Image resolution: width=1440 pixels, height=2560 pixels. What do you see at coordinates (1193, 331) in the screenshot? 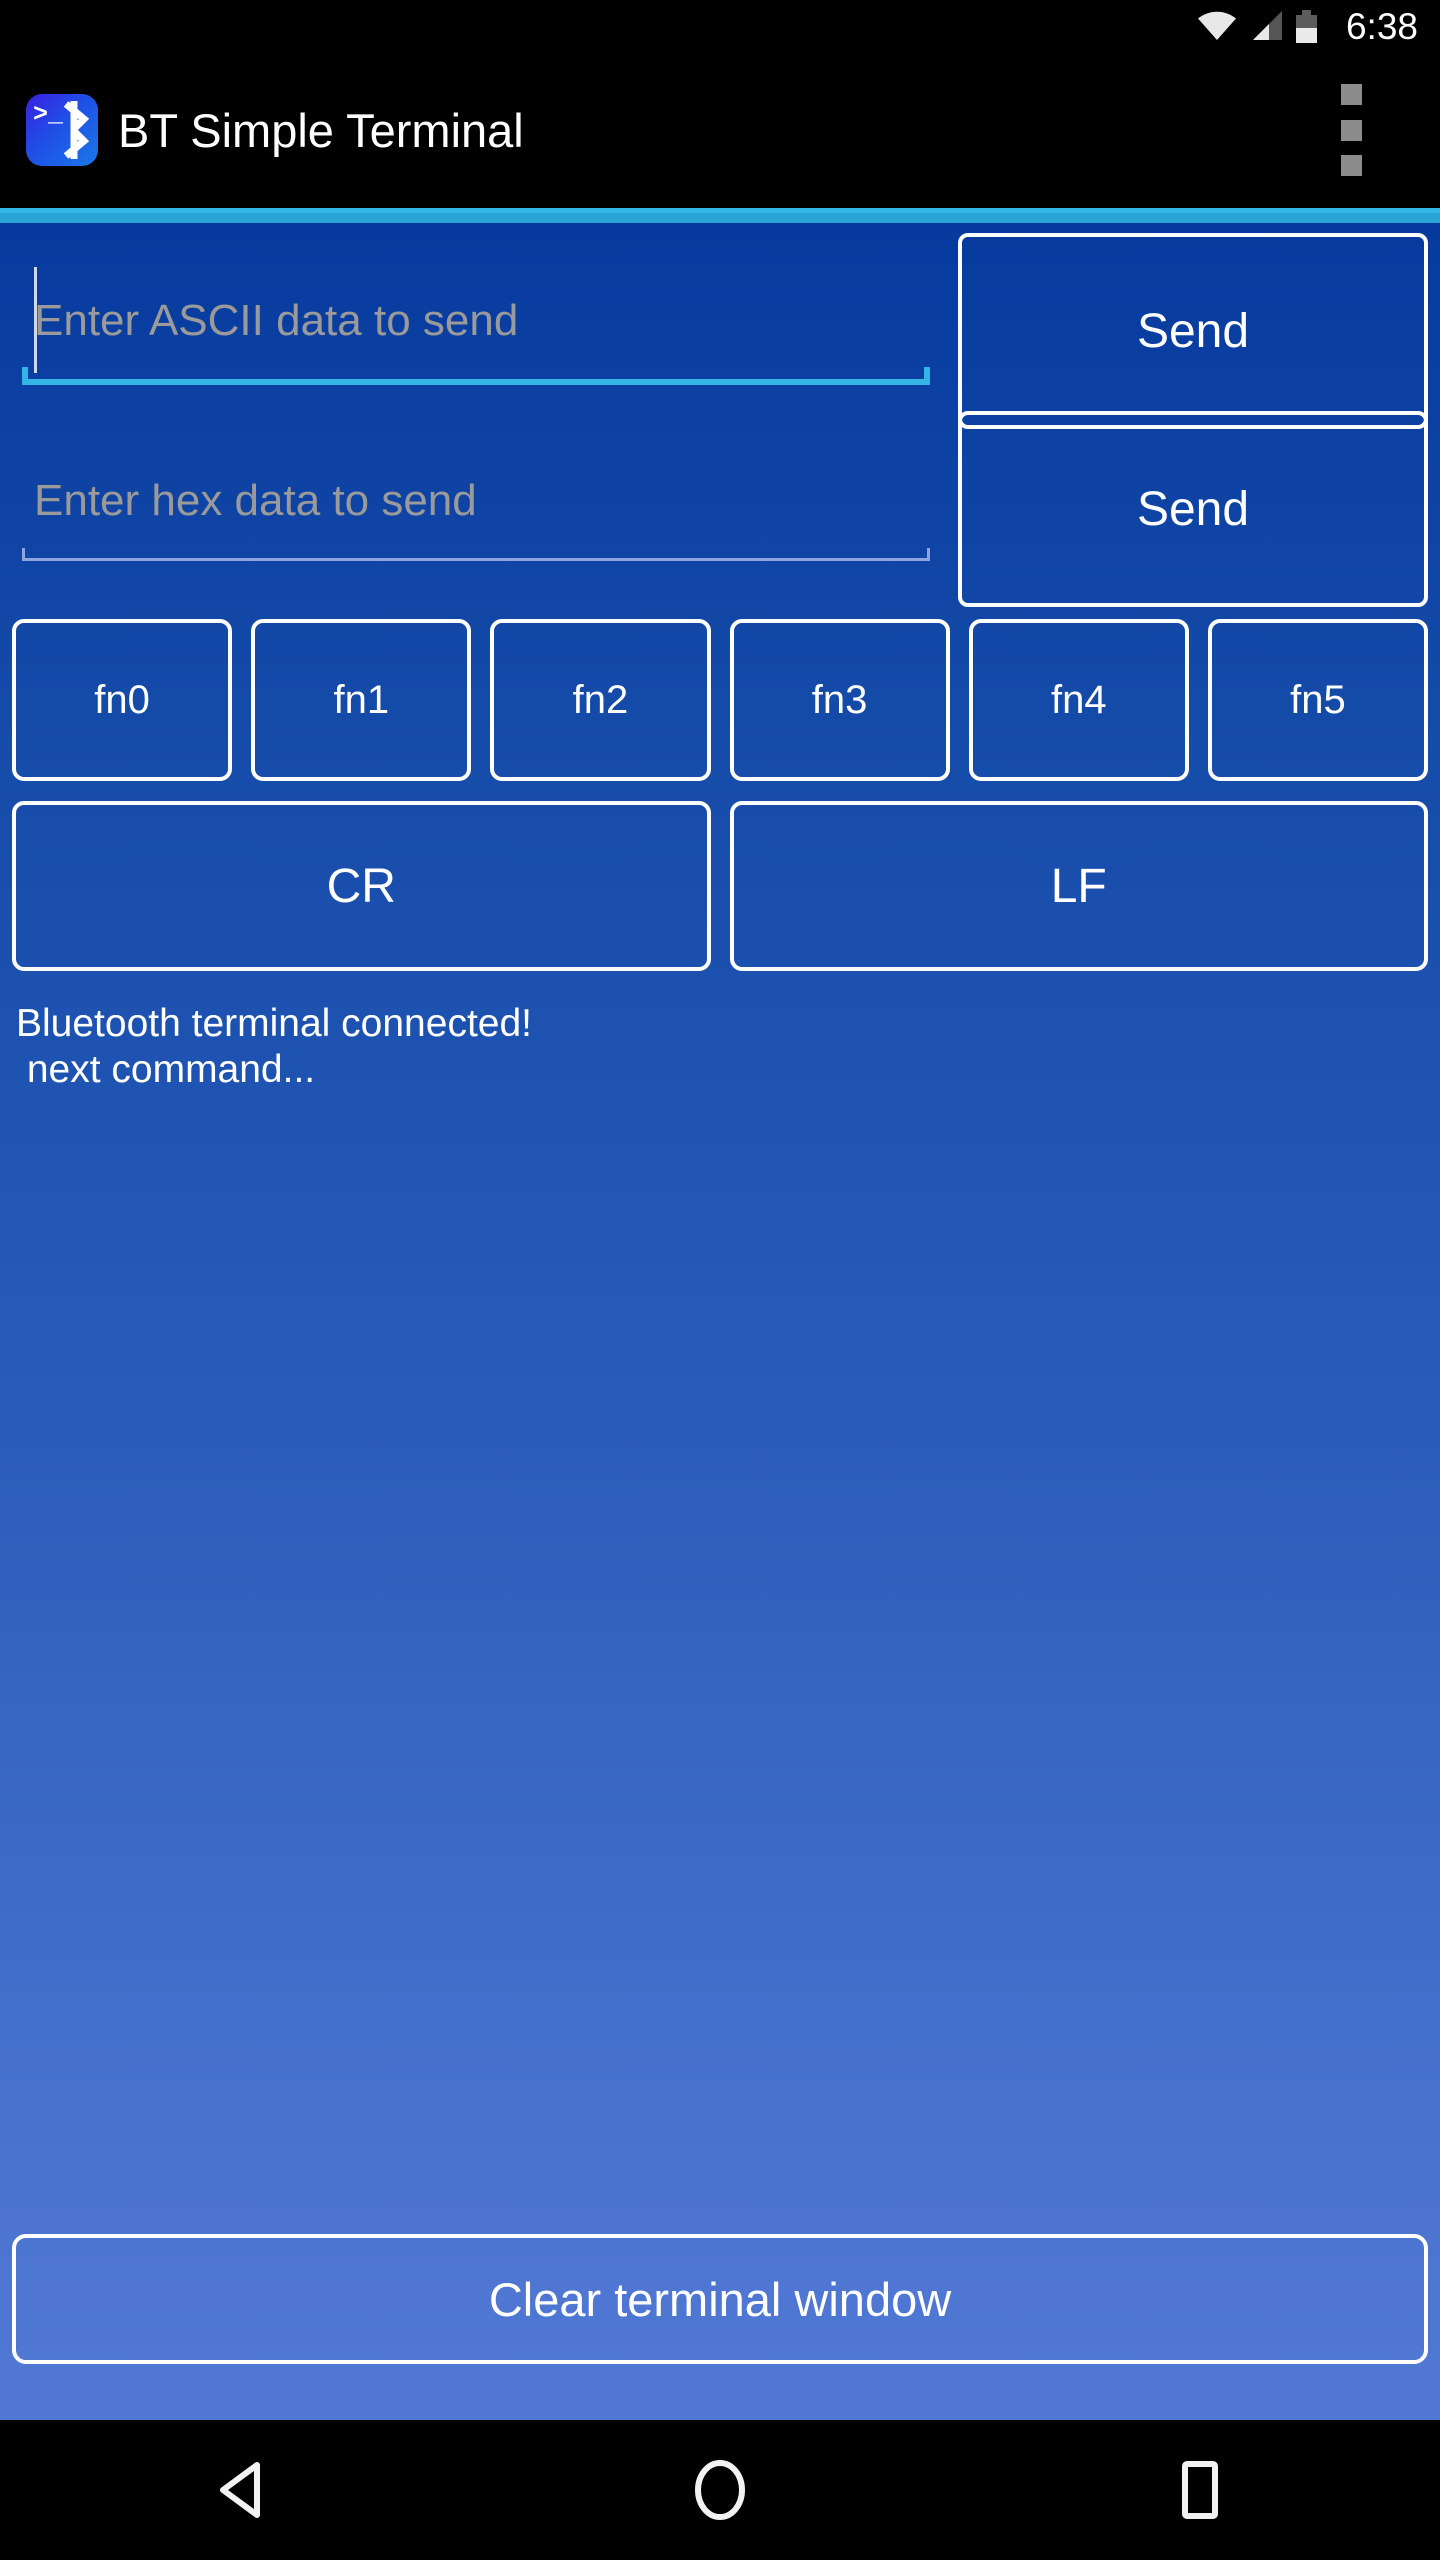
I see `send-ascii-button: Send` at bounding box center [1193, 331].